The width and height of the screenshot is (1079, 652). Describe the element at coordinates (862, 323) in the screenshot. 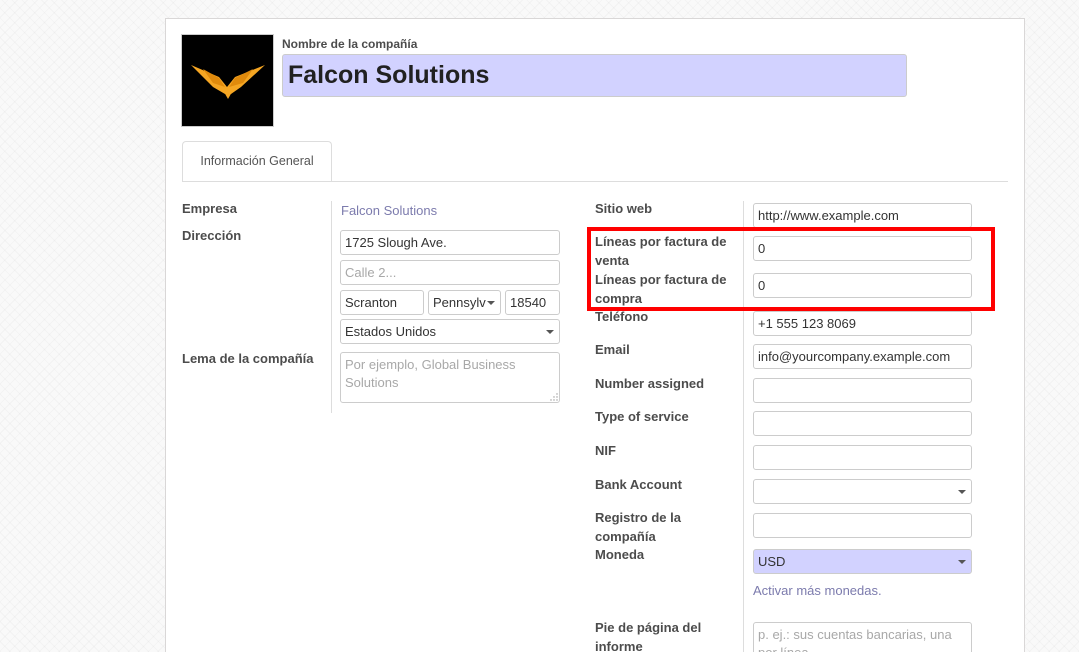

I see `phone-input: +1 555 123 8069` at that location.